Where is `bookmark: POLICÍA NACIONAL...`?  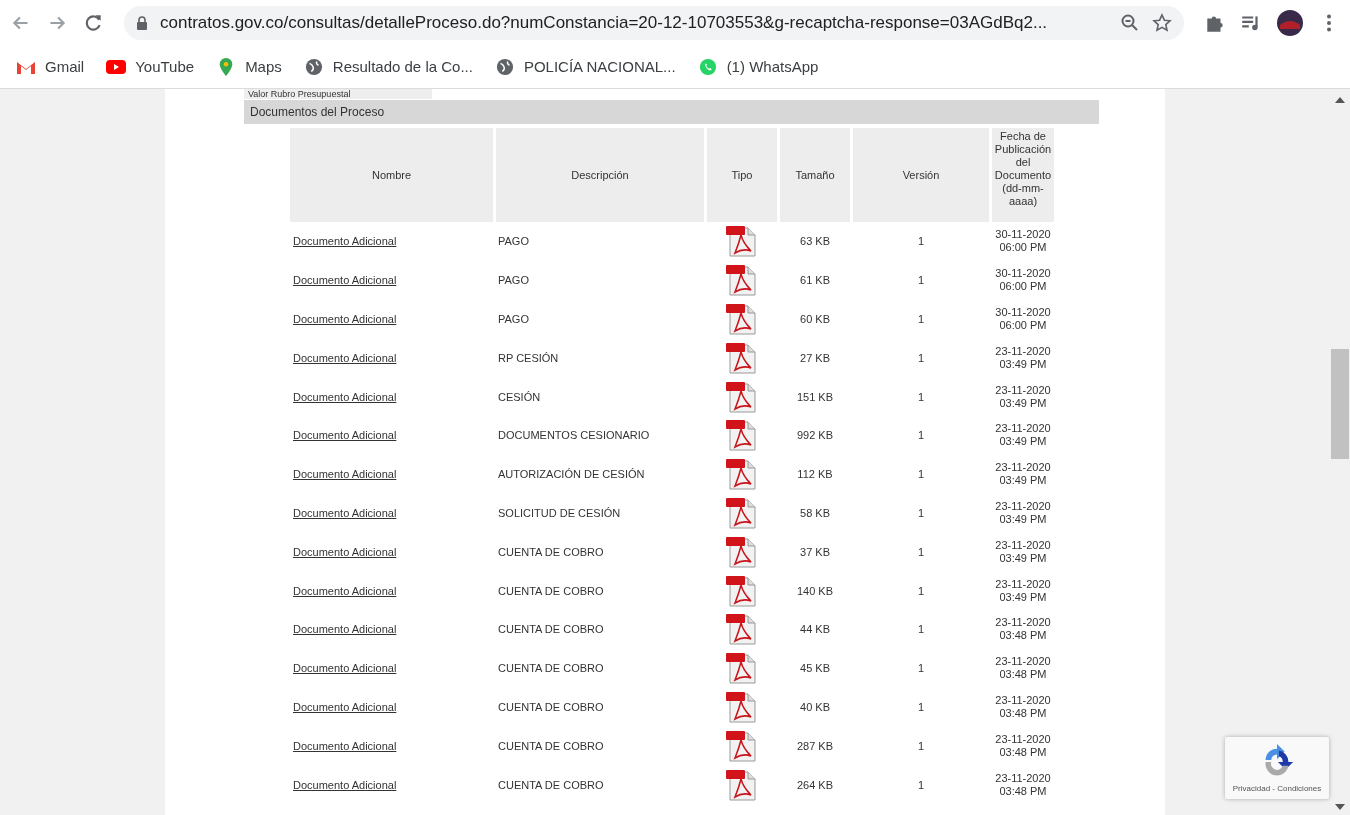 bookmark: POLICÍA NACIONAL... is located at coordinates (585, 66).